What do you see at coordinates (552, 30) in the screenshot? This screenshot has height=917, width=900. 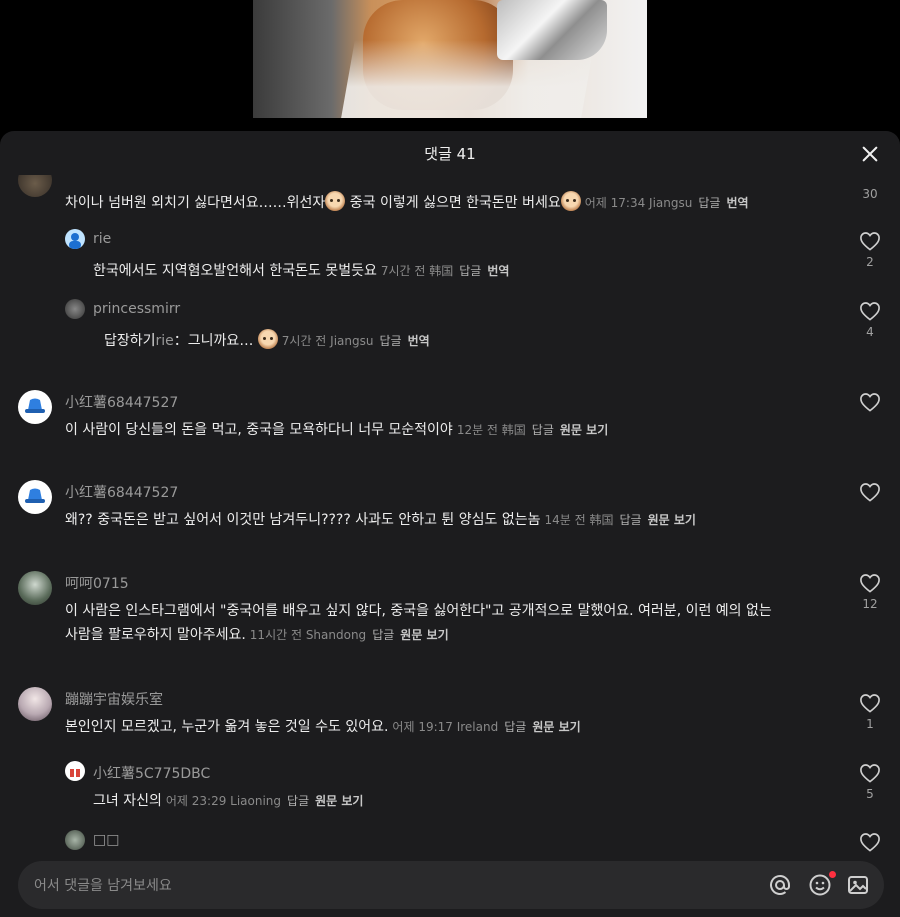 I see `foil-wrap` at bounding box center [552, 30].